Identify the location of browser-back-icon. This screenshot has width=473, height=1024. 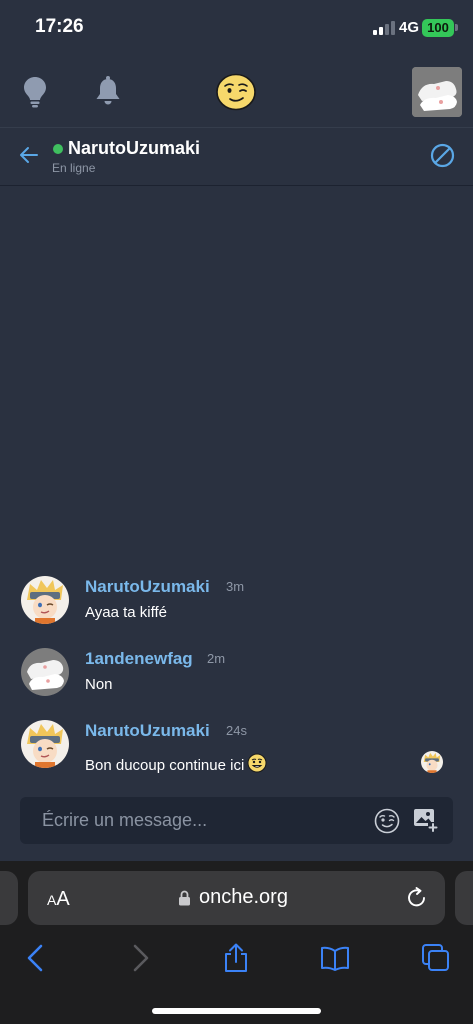
(37, 958).